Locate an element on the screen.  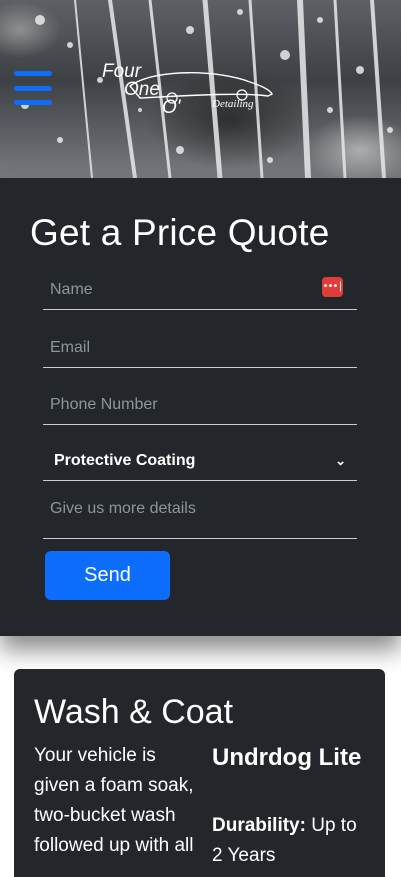
chevron-down-icon: ⌄ is located at coordinates (340, 460).